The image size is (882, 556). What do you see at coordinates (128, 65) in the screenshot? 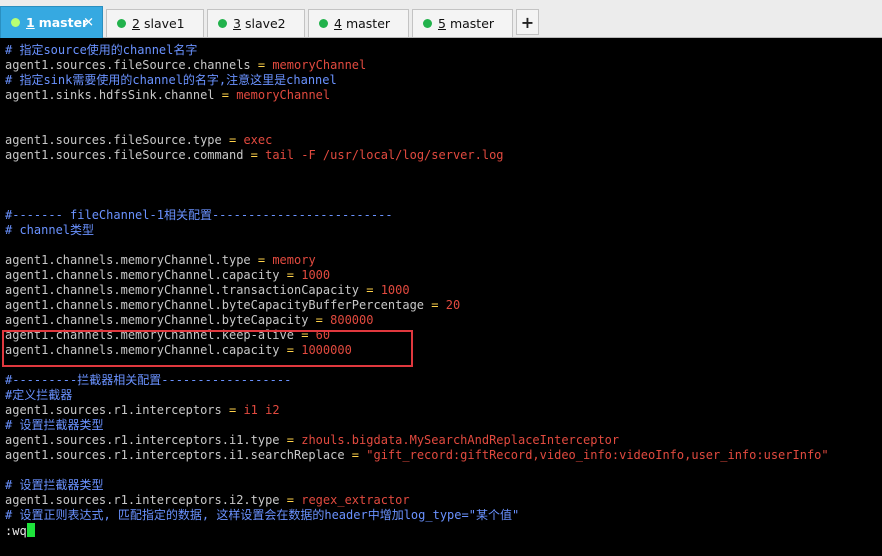
I see `config-key: agent1.sources.fileSource.channels` at bounding box center [128, 65].